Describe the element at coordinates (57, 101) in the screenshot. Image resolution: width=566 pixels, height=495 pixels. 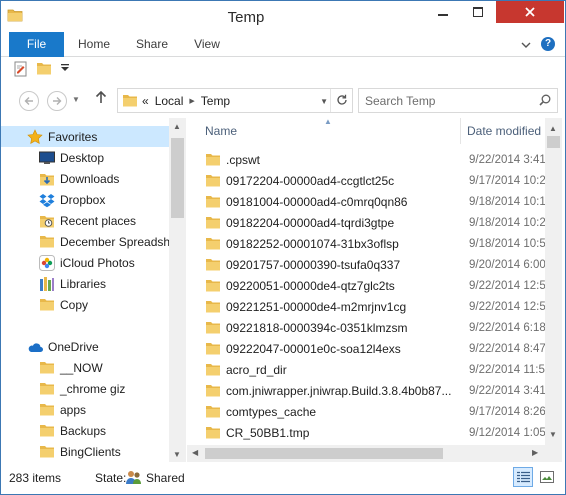
I see `forward-button` at that location.